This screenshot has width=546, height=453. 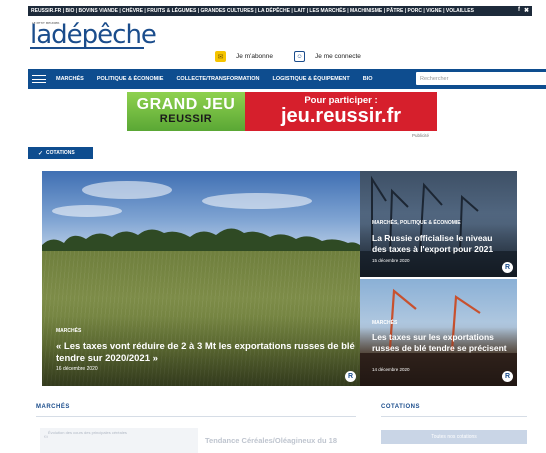 I want to click on search-input: Rechercher ⌕, so click(x=481, y=78).